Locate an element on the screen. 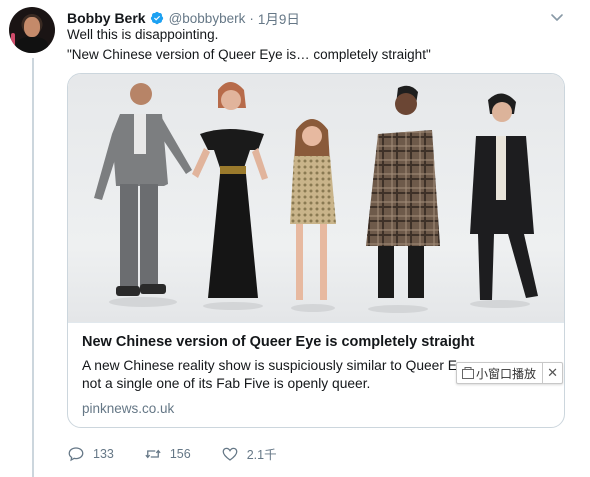  author-name: Bobby Berk is located at coordinates (106, 18).